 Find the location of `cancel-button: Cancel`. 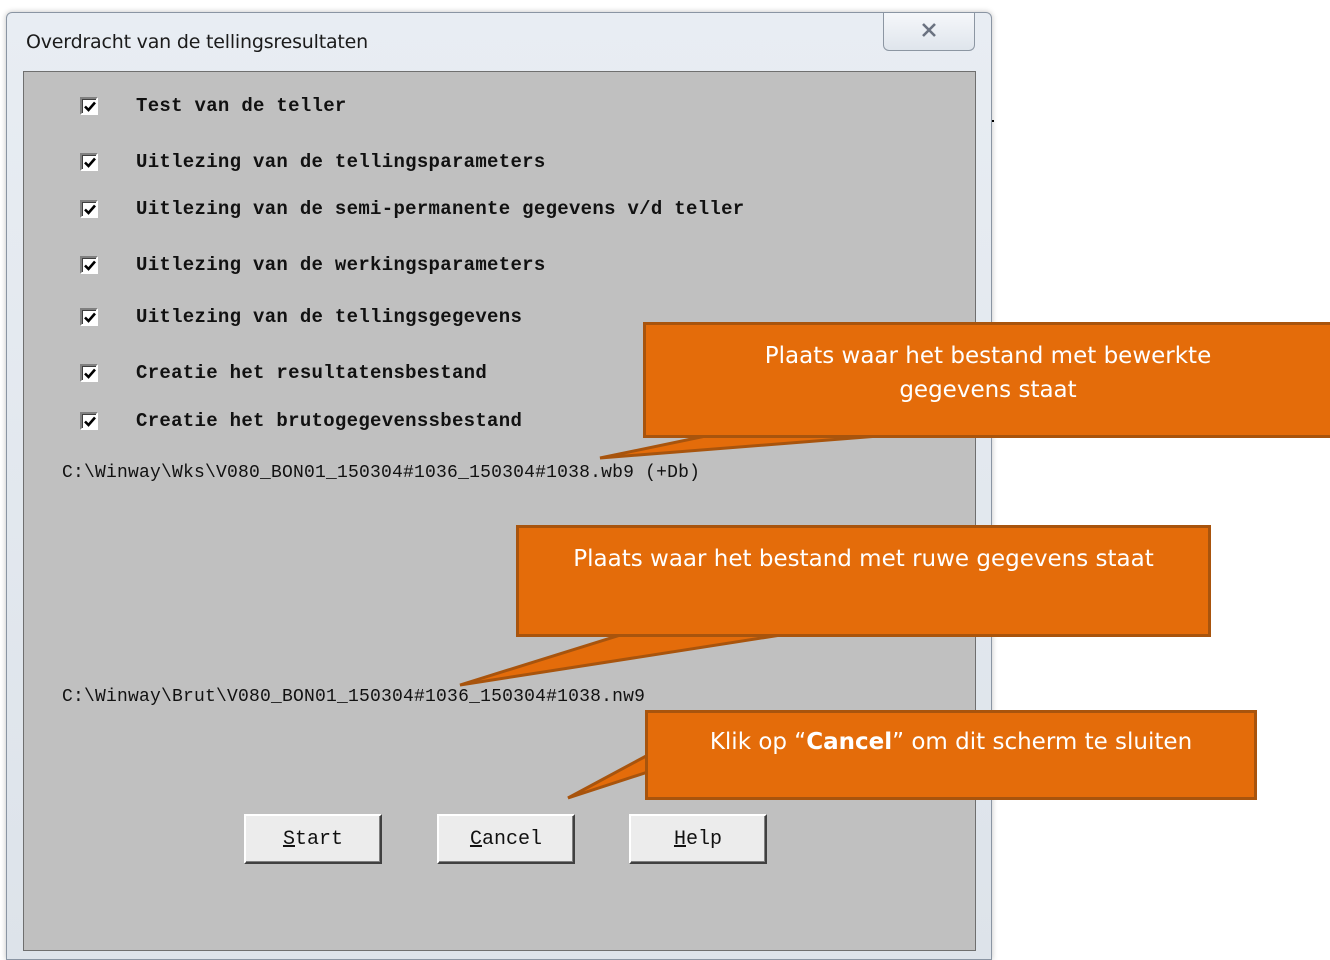

cancel-button: Cancel is located at coordinates (506, 839).